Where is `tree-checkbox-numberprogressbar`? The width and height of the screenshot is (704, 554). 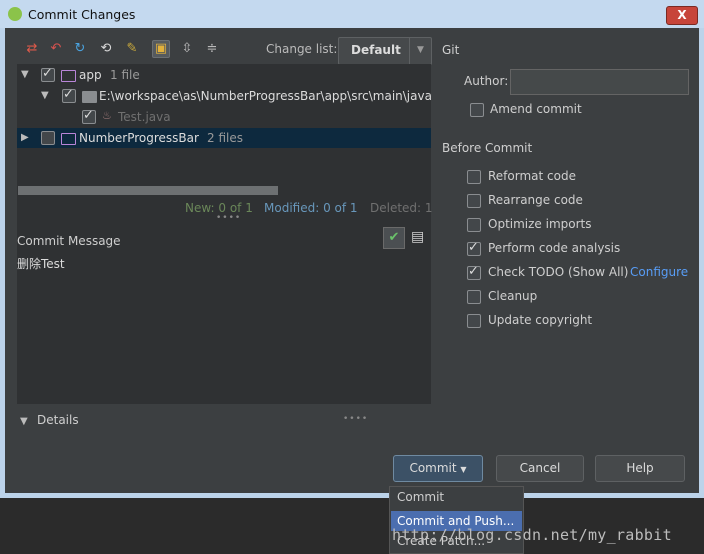 tree-checkbox-numberprogressbar is located at coordinates (48, 138).